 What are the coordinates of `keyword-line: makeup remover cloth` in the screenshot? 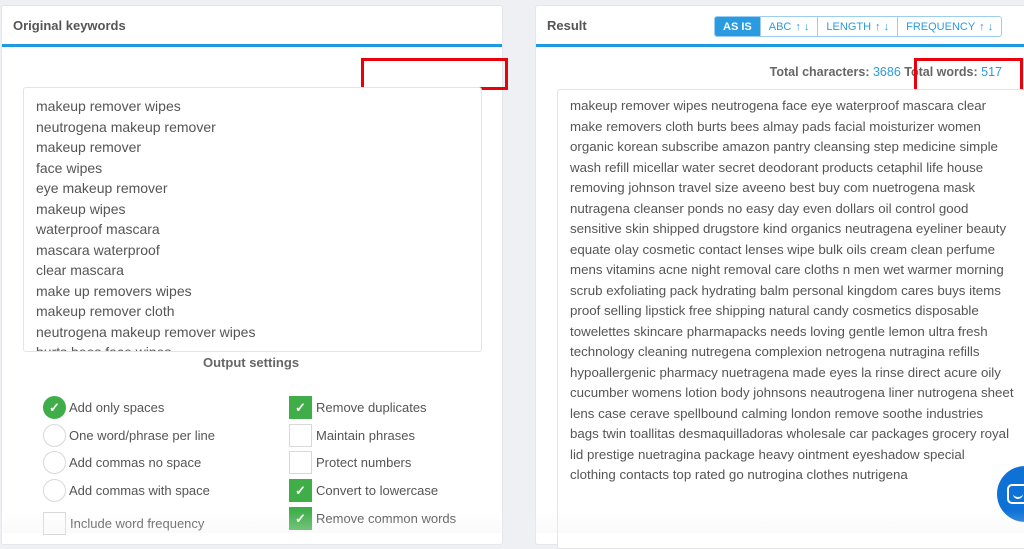 It's located at (105, 311).